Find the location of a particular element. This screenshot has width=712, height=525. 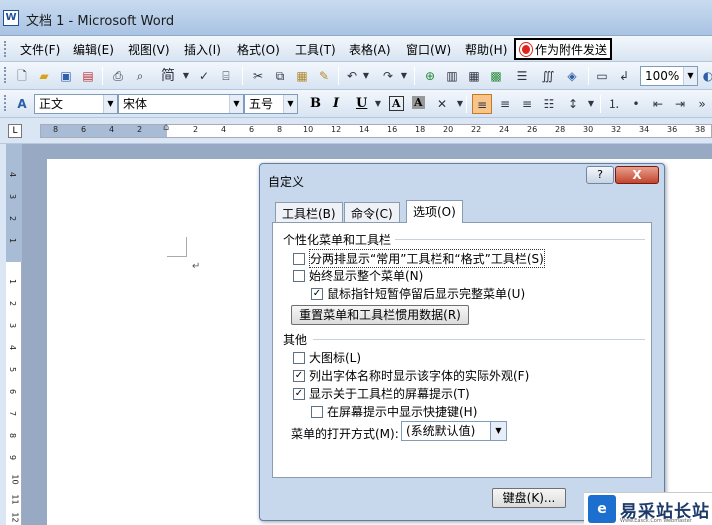

insert-excel-icon: ▩ is located at coordinates (496, 76).